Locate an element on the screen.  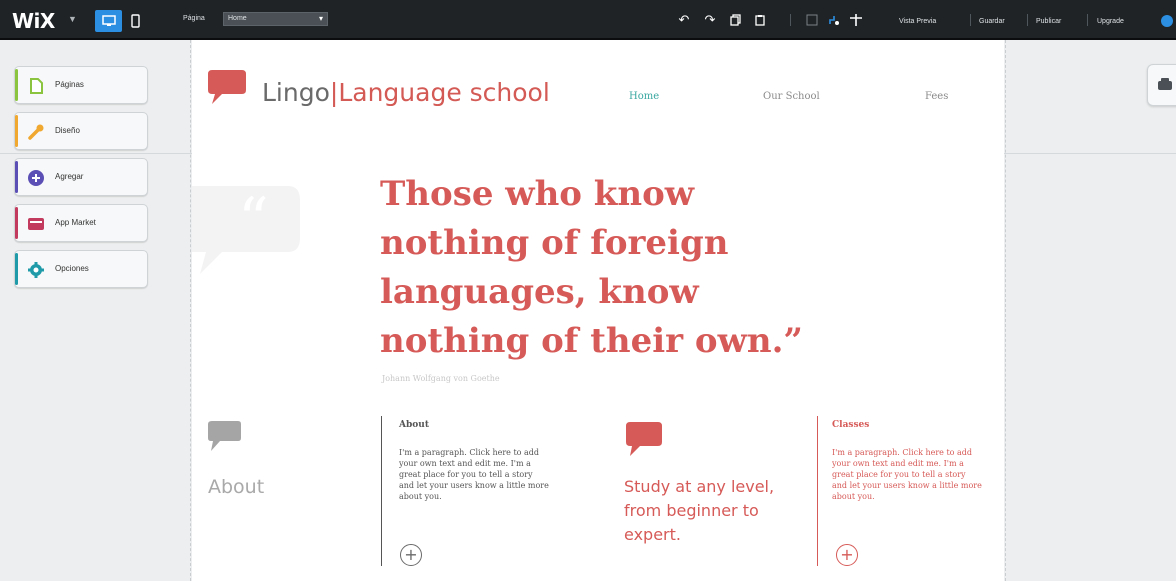
speech-bubble-logo-icon is located at coordinates (227, 88).